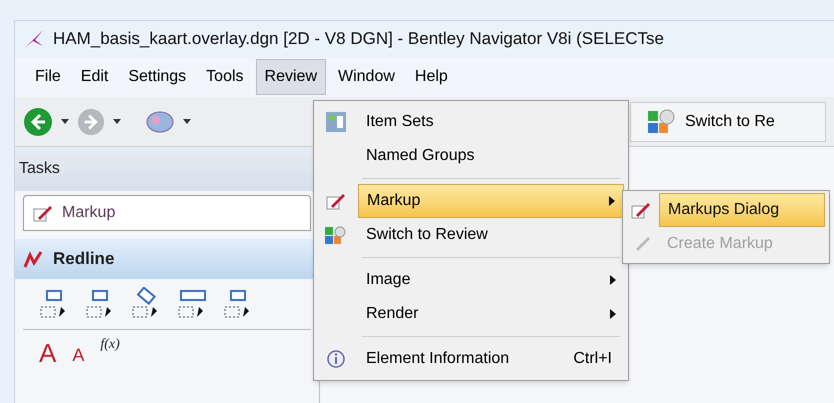  I want to click on menu-item: Item Sets, so click(491, 122).